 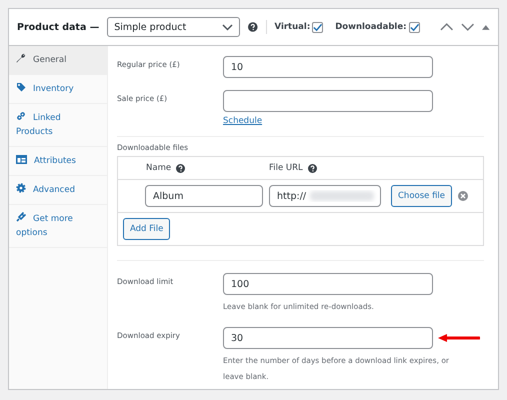 I want to click on choose-file-button: Choose file, so click(x=421, y=196).